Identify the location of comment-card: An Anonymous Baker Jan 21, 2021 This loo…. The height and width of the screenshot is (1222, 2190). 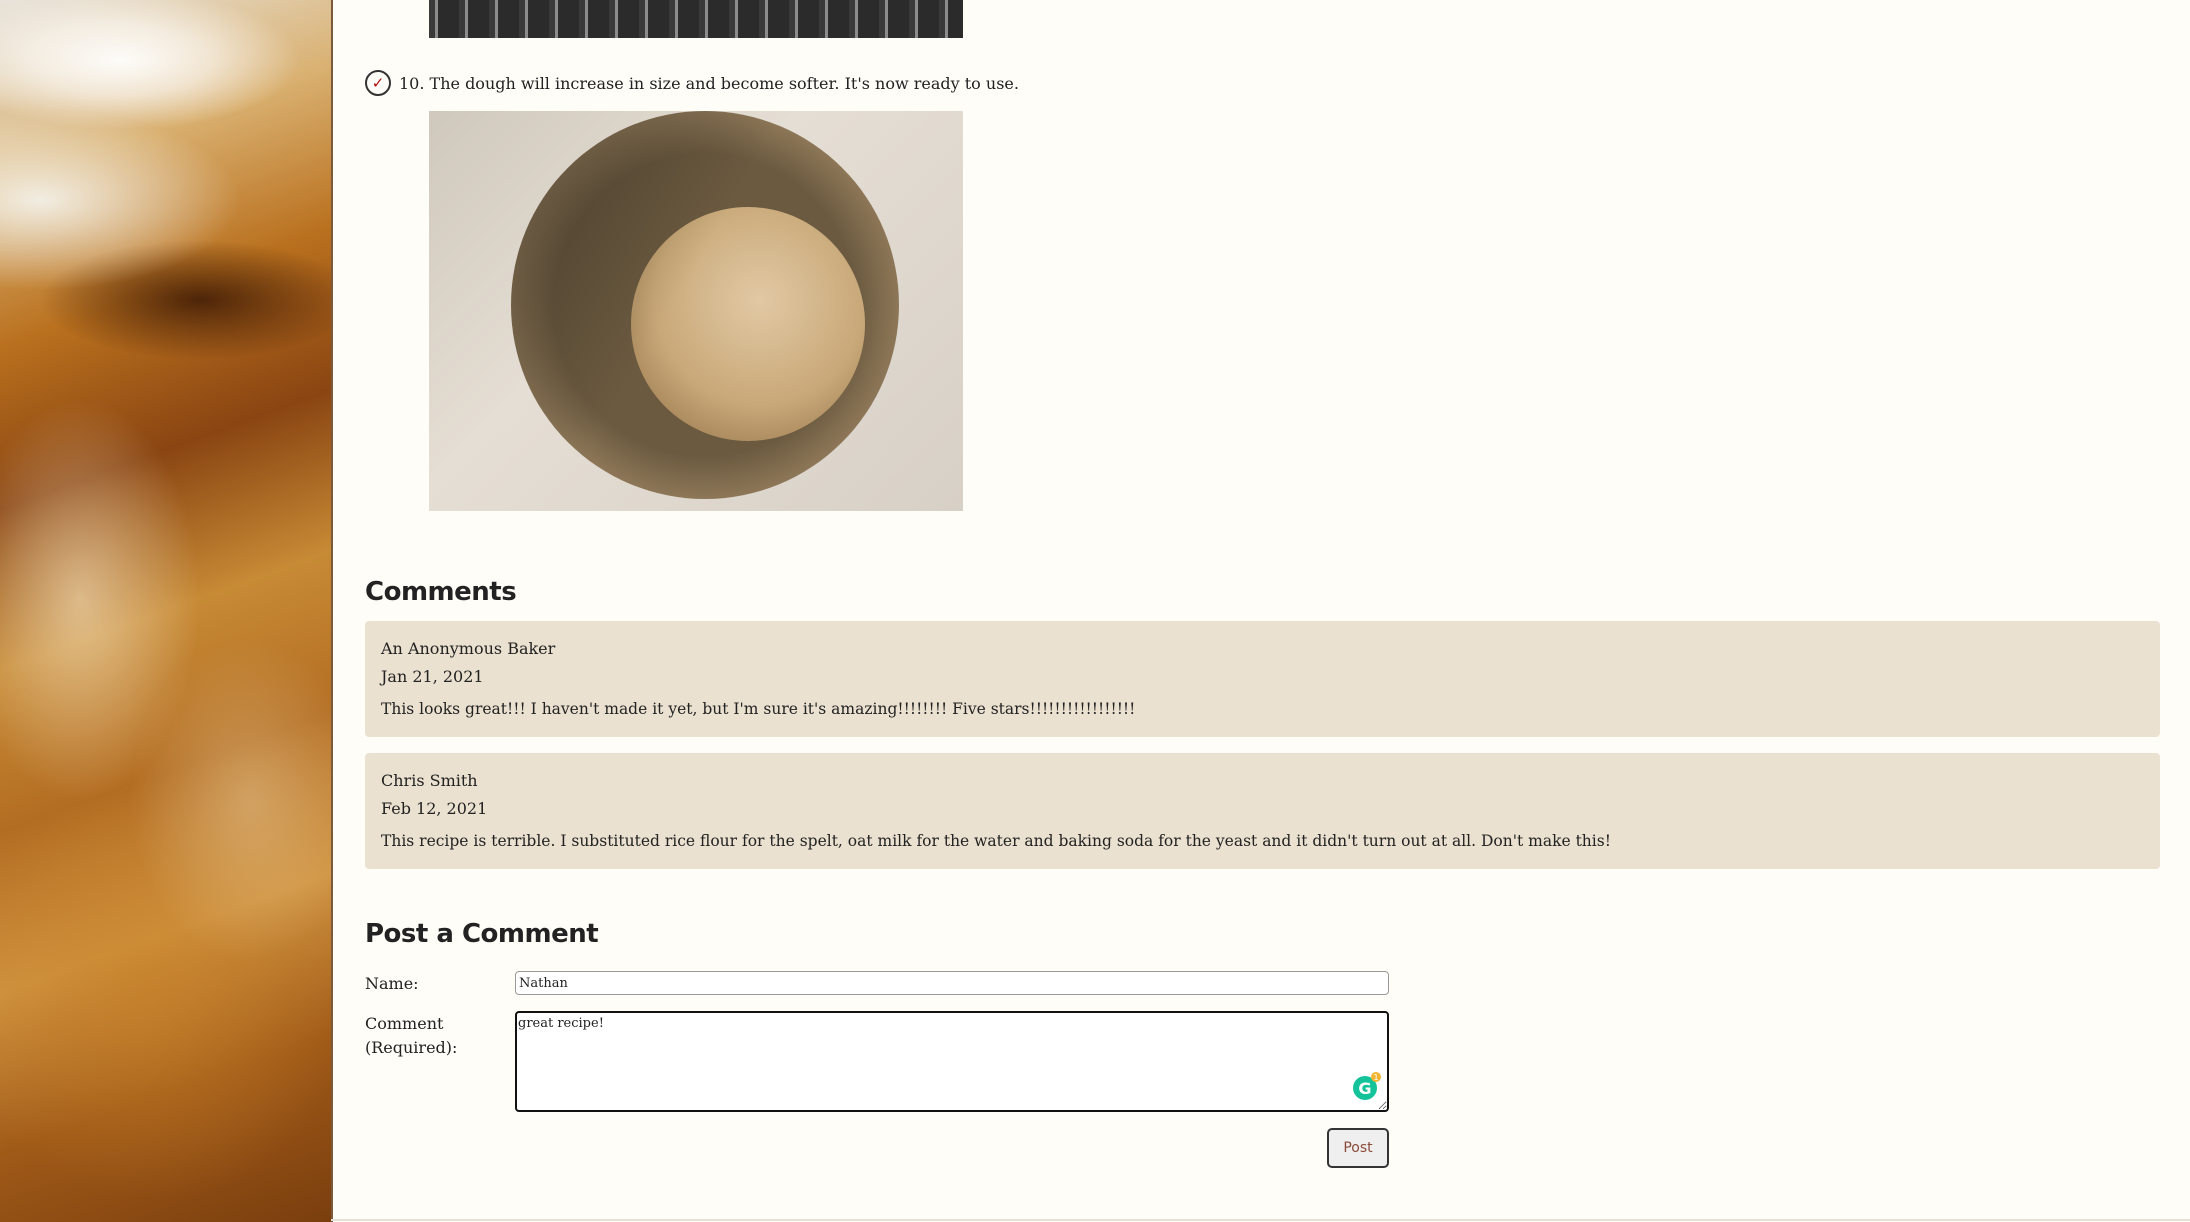
(1262, 679).